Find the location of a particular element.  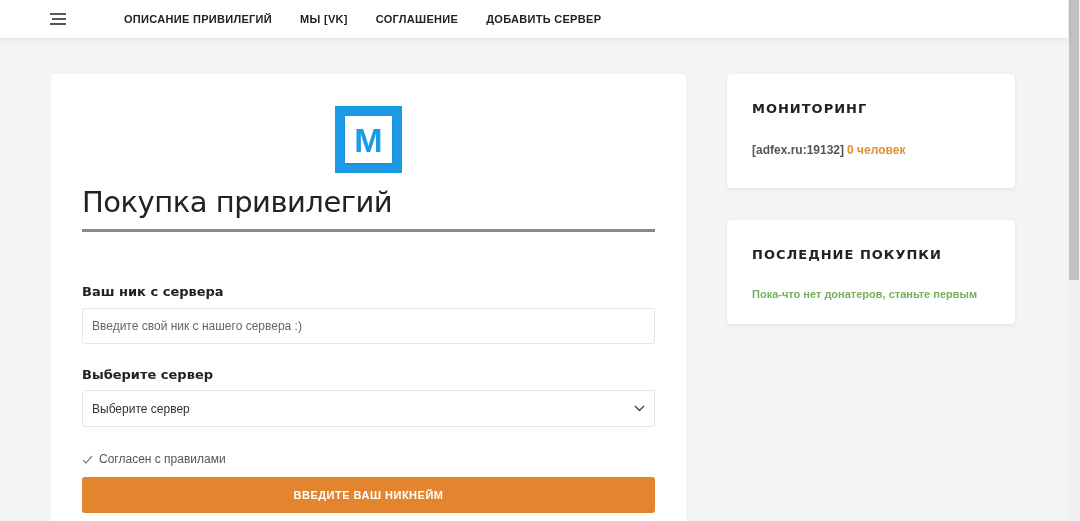

nav-link: МЫ [VK] is located at coordinates (324, 19).